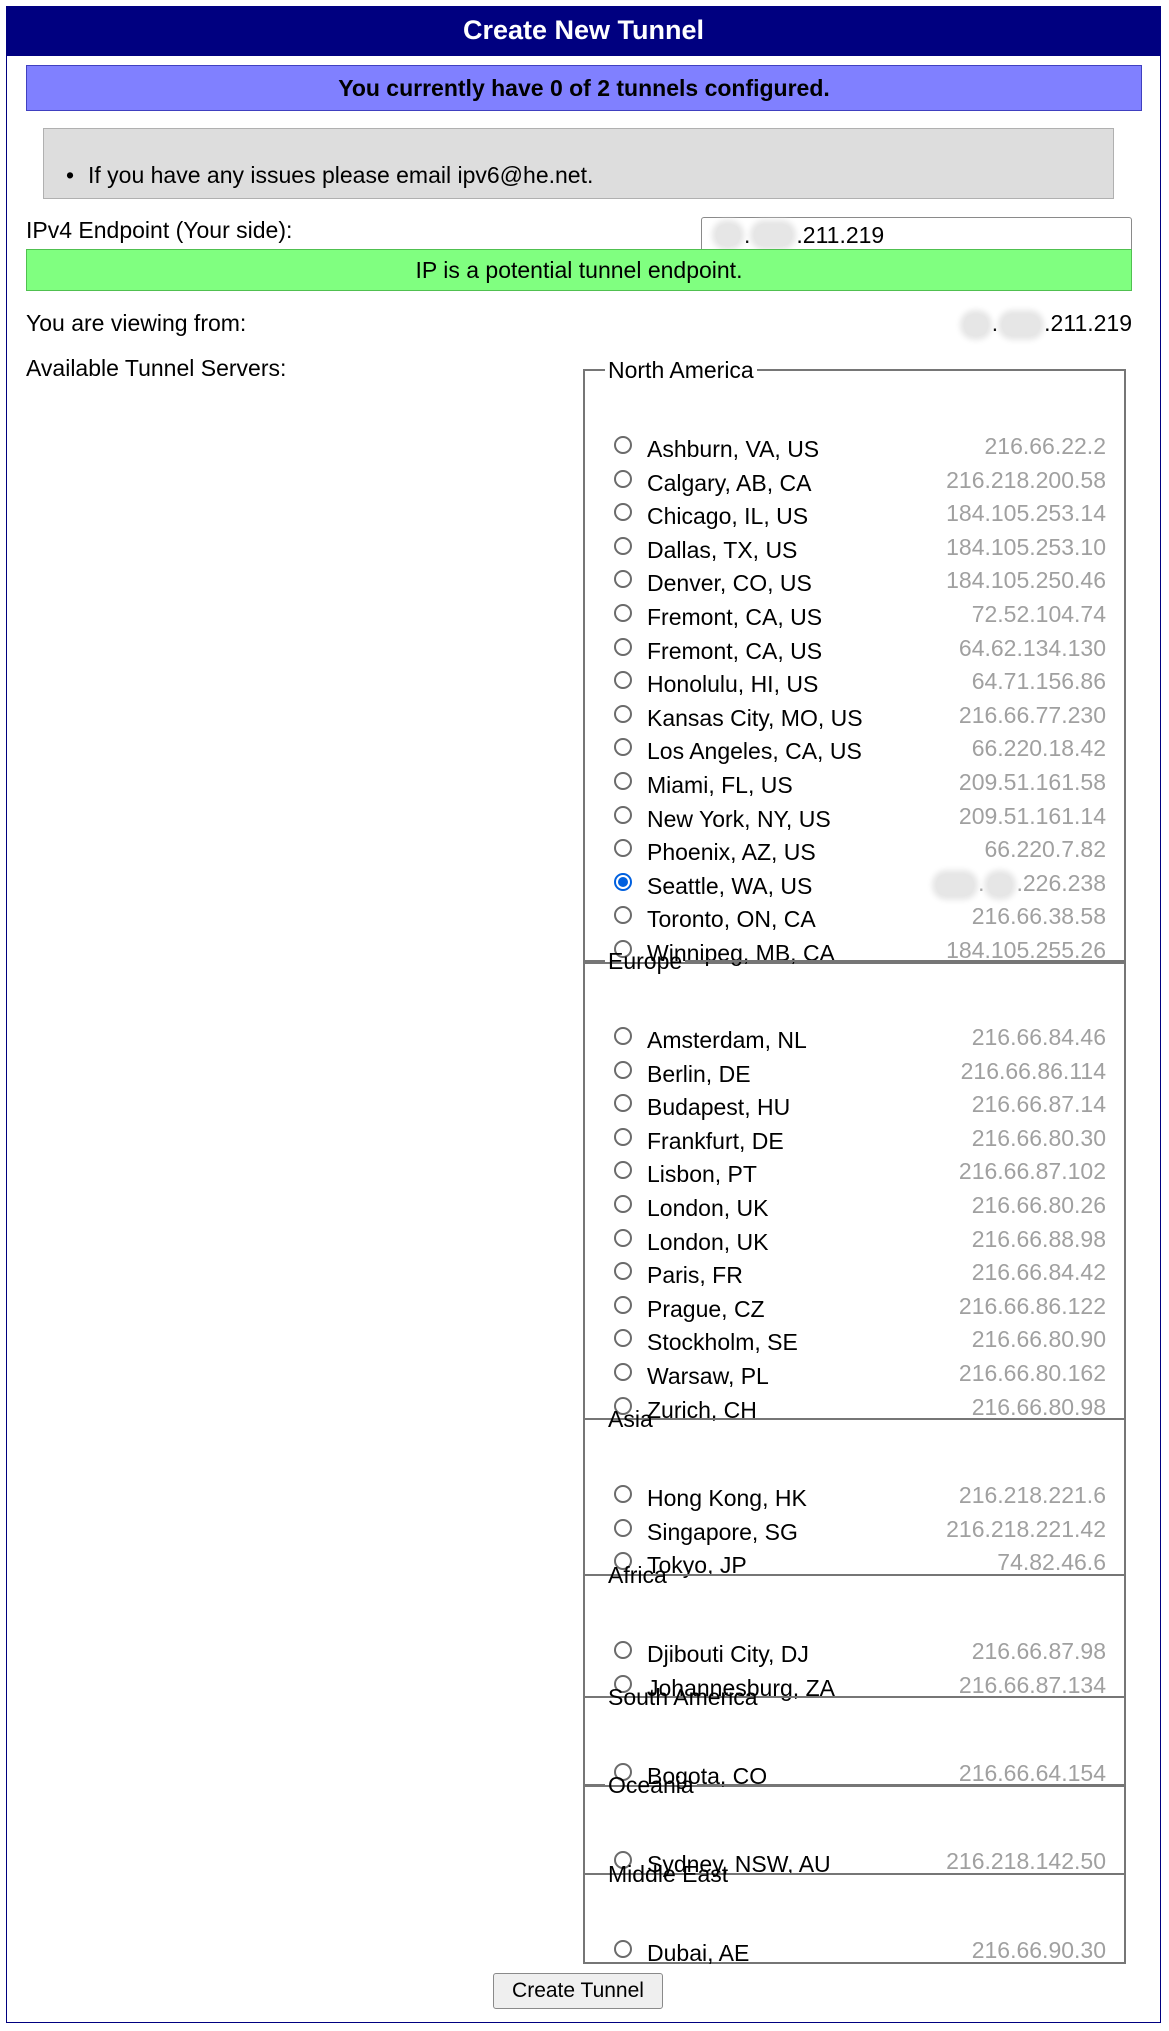 Image resolution: width=1169 pixels, height=2031 pixels. Describe the element at coordinates (854, 1074) in the screenshot. I see `server-option: Berlin, DE 216.66.86.114` at that location.